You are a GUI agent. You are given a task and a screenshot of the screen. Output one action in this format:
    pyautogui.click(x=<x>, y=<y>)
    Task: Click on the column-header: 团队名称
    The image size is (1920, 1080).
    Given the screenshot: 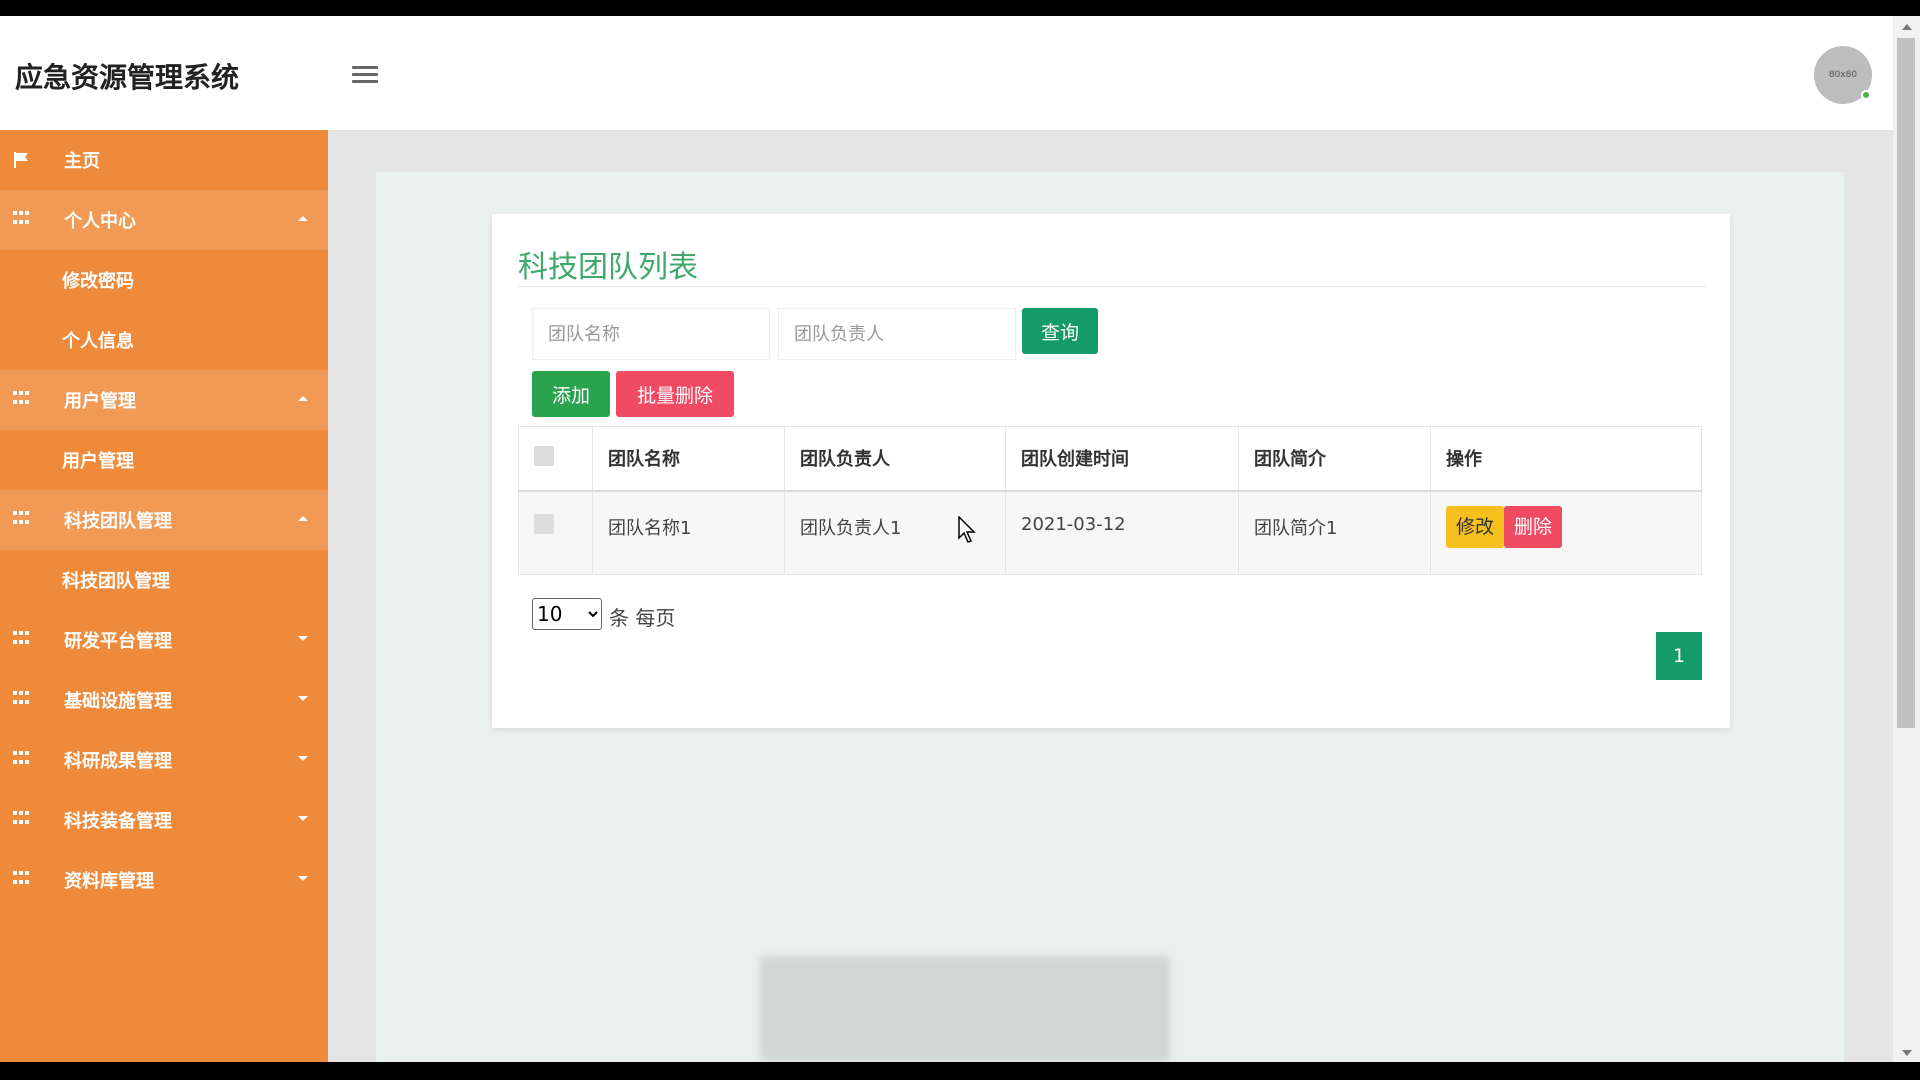 What is the action you would take?
    pyautogui.click(x=688, y=459)
    